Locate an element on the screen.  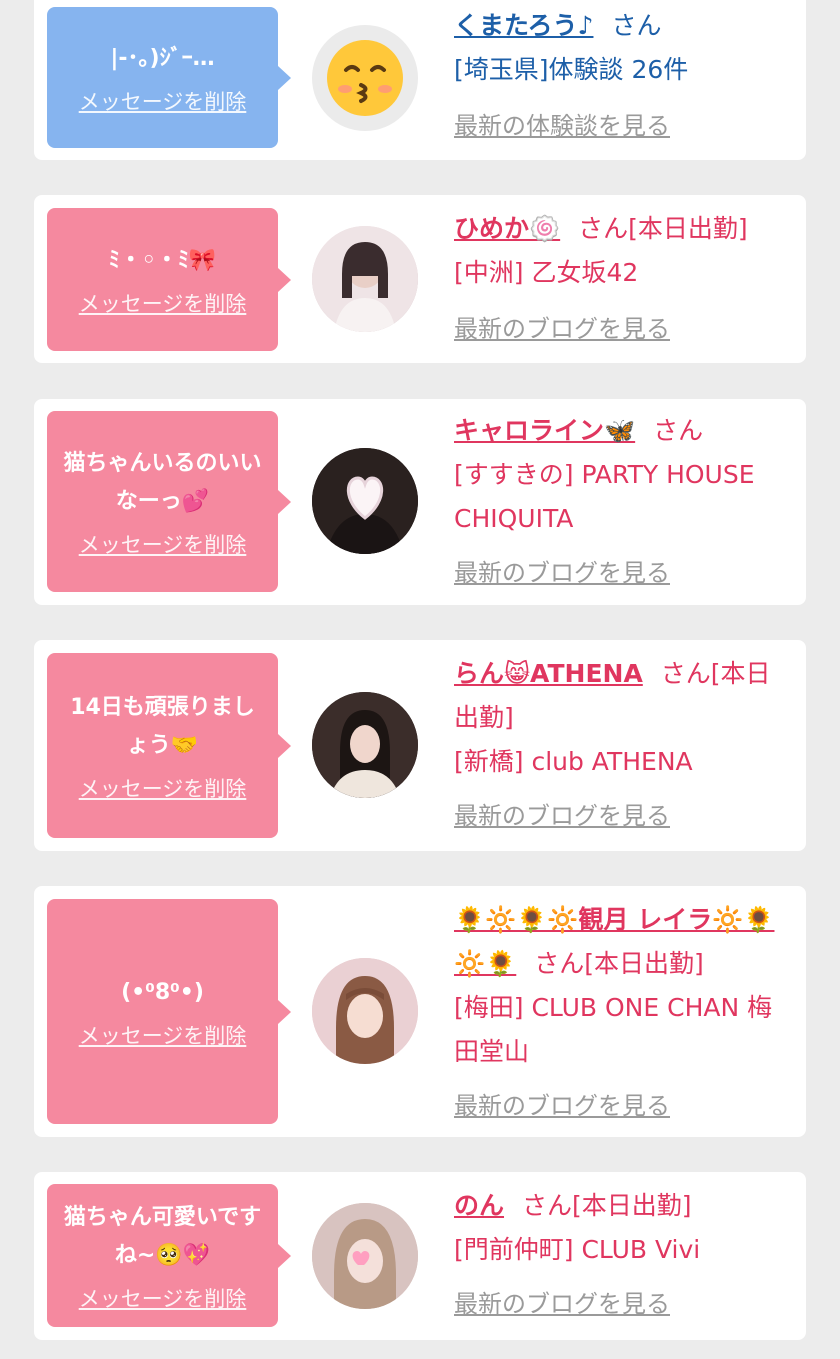
store-info: [中洲] 乙女坂42 is located at coordinates (546, 272).